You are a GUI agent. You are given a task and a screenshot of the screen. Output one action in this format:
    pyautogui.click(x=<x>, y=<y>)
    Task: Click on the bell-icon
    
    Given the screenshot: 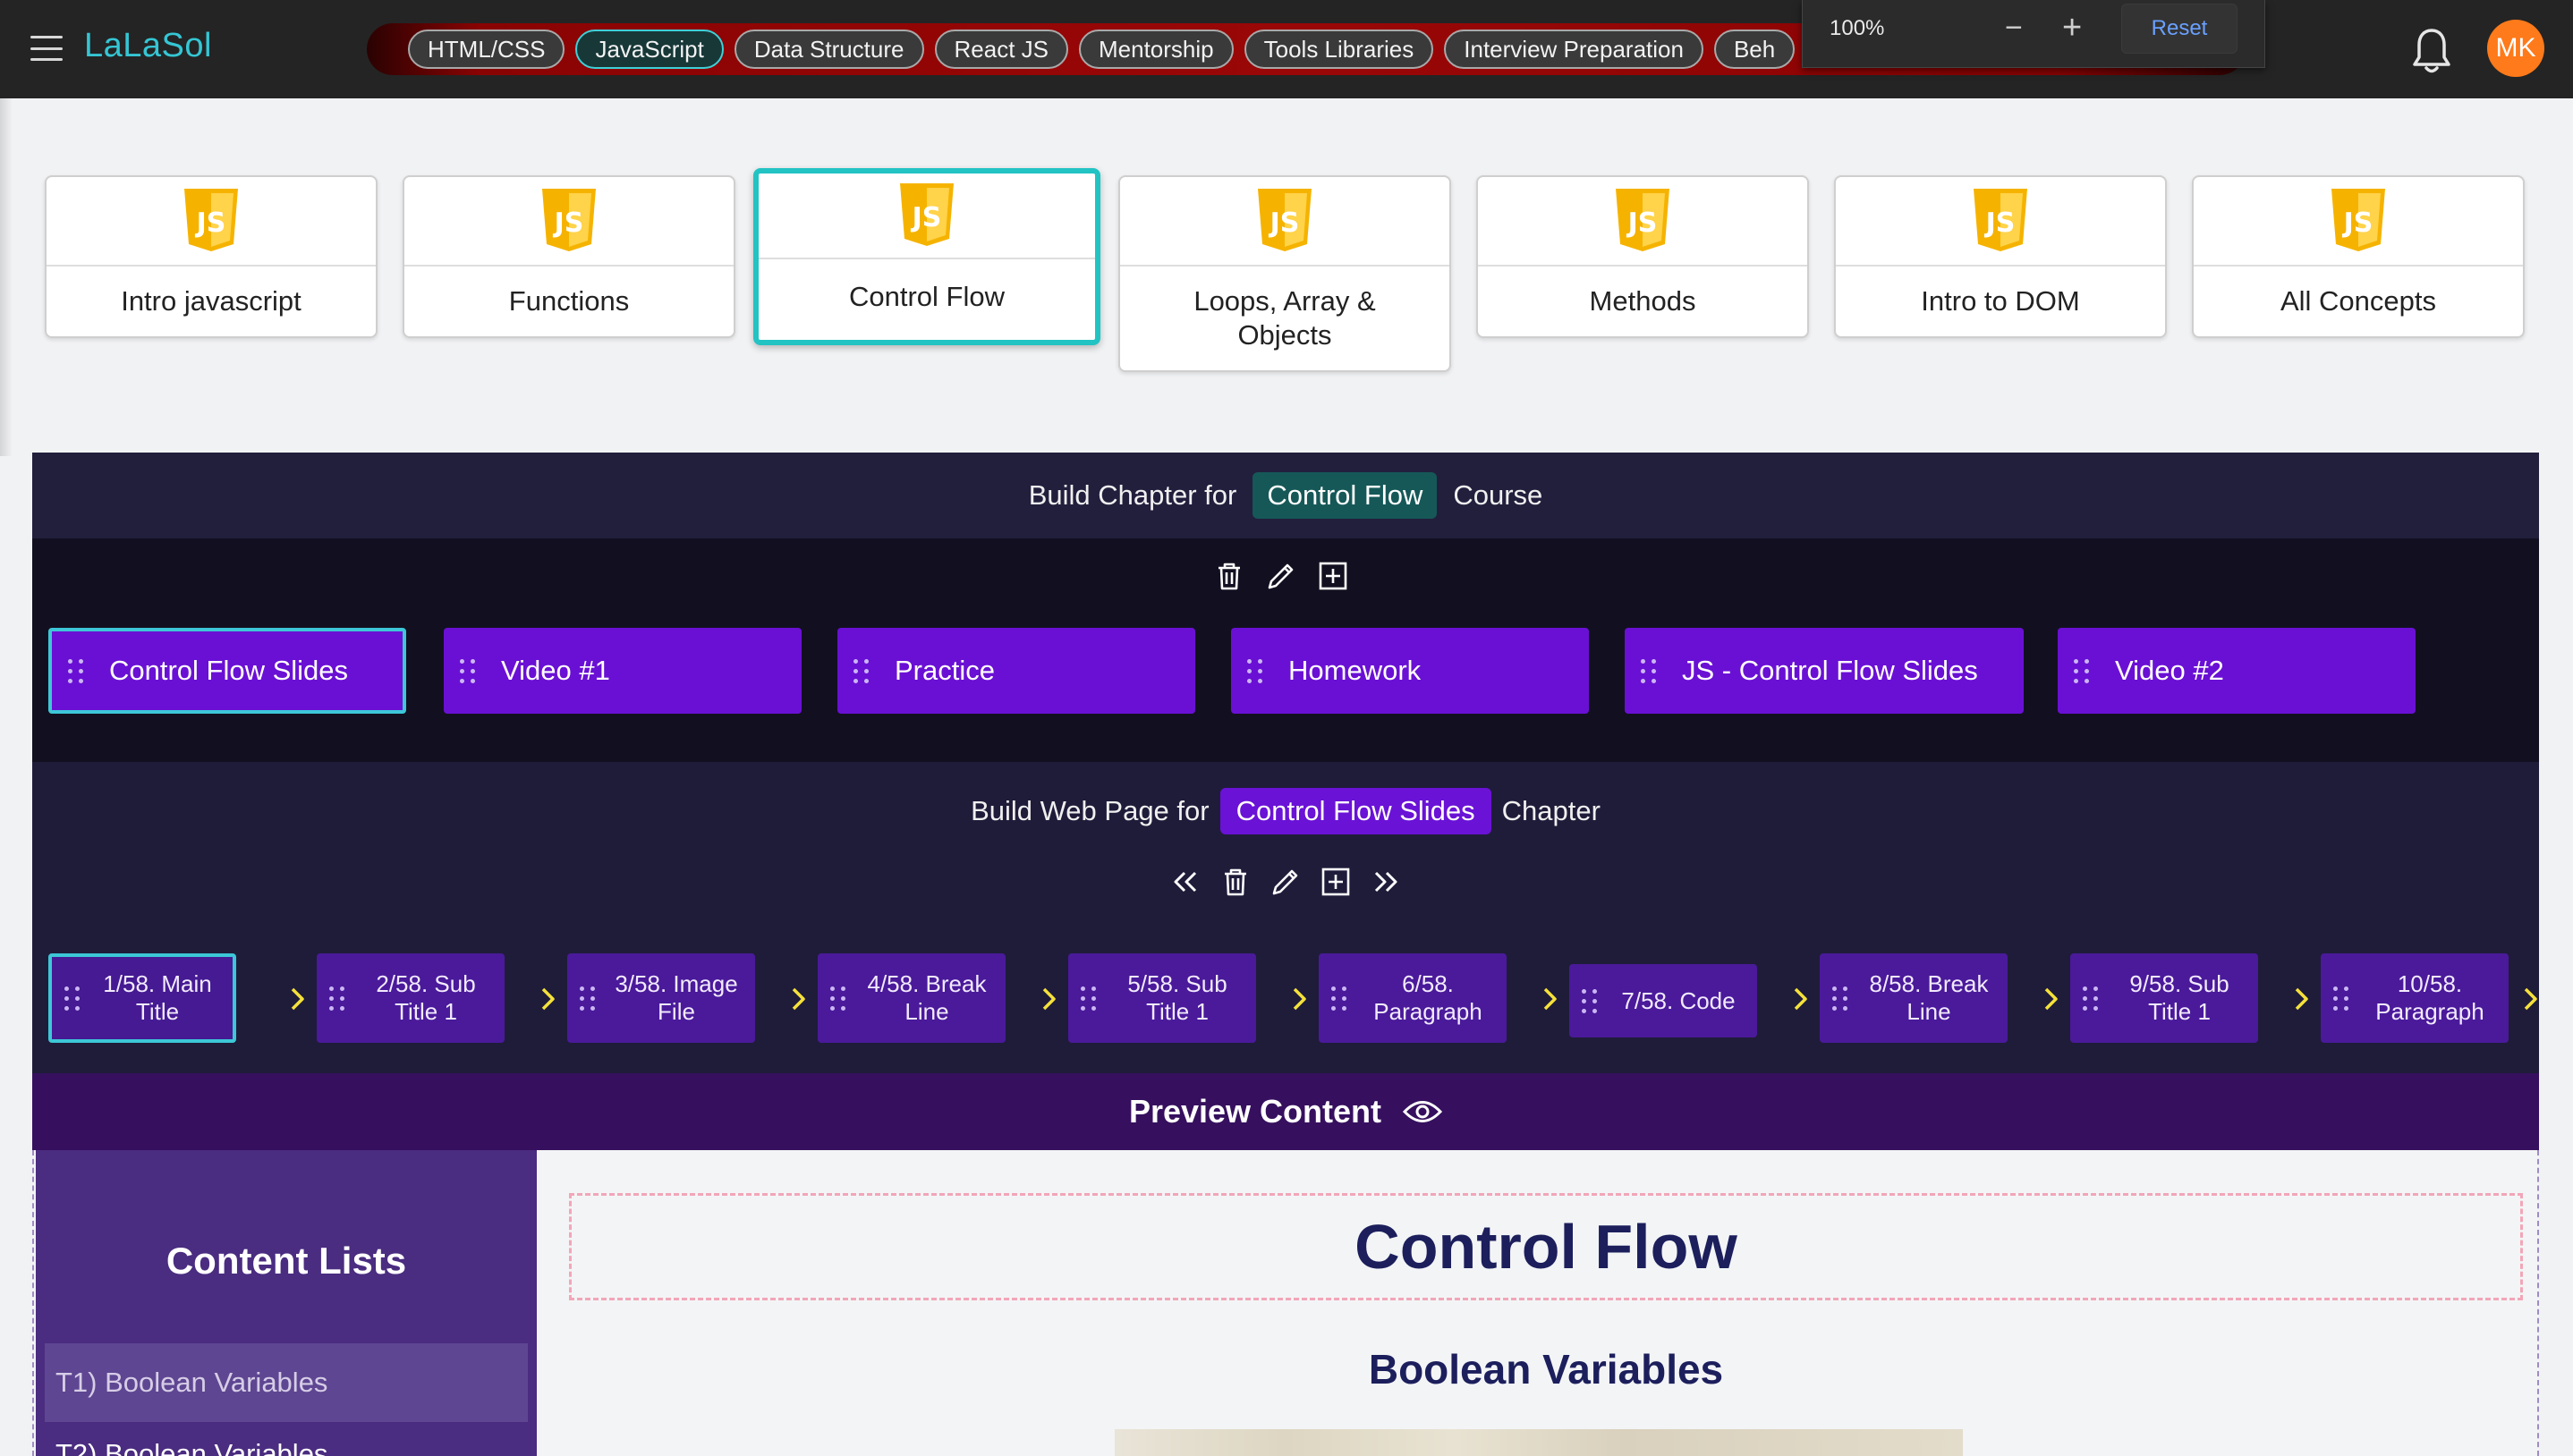 What is the action you would take?
    pyautogui.click(x=2431, y=51)
    